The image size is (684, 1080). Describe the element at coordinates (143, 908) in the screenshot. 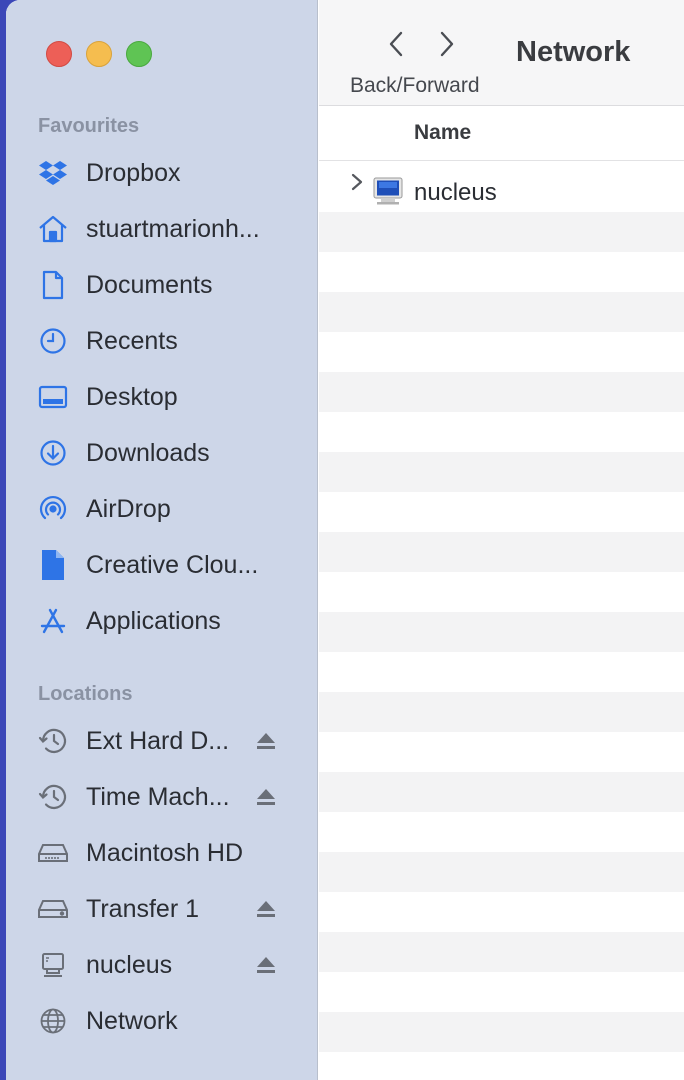

I see `sidebar-item-label: Transfer 1` at that location.